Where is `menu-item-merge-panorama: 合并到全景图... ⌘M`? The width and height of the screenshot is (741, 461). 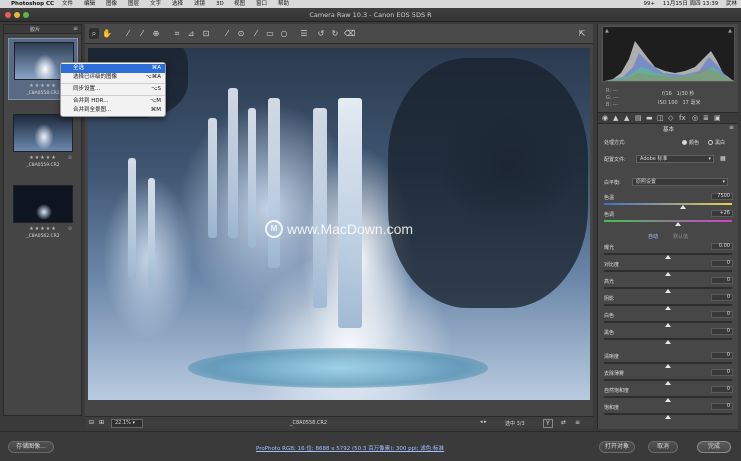 menu-item-merge-panorama: 合并到全景图... ⌘M is located at coordinates (113, 110).